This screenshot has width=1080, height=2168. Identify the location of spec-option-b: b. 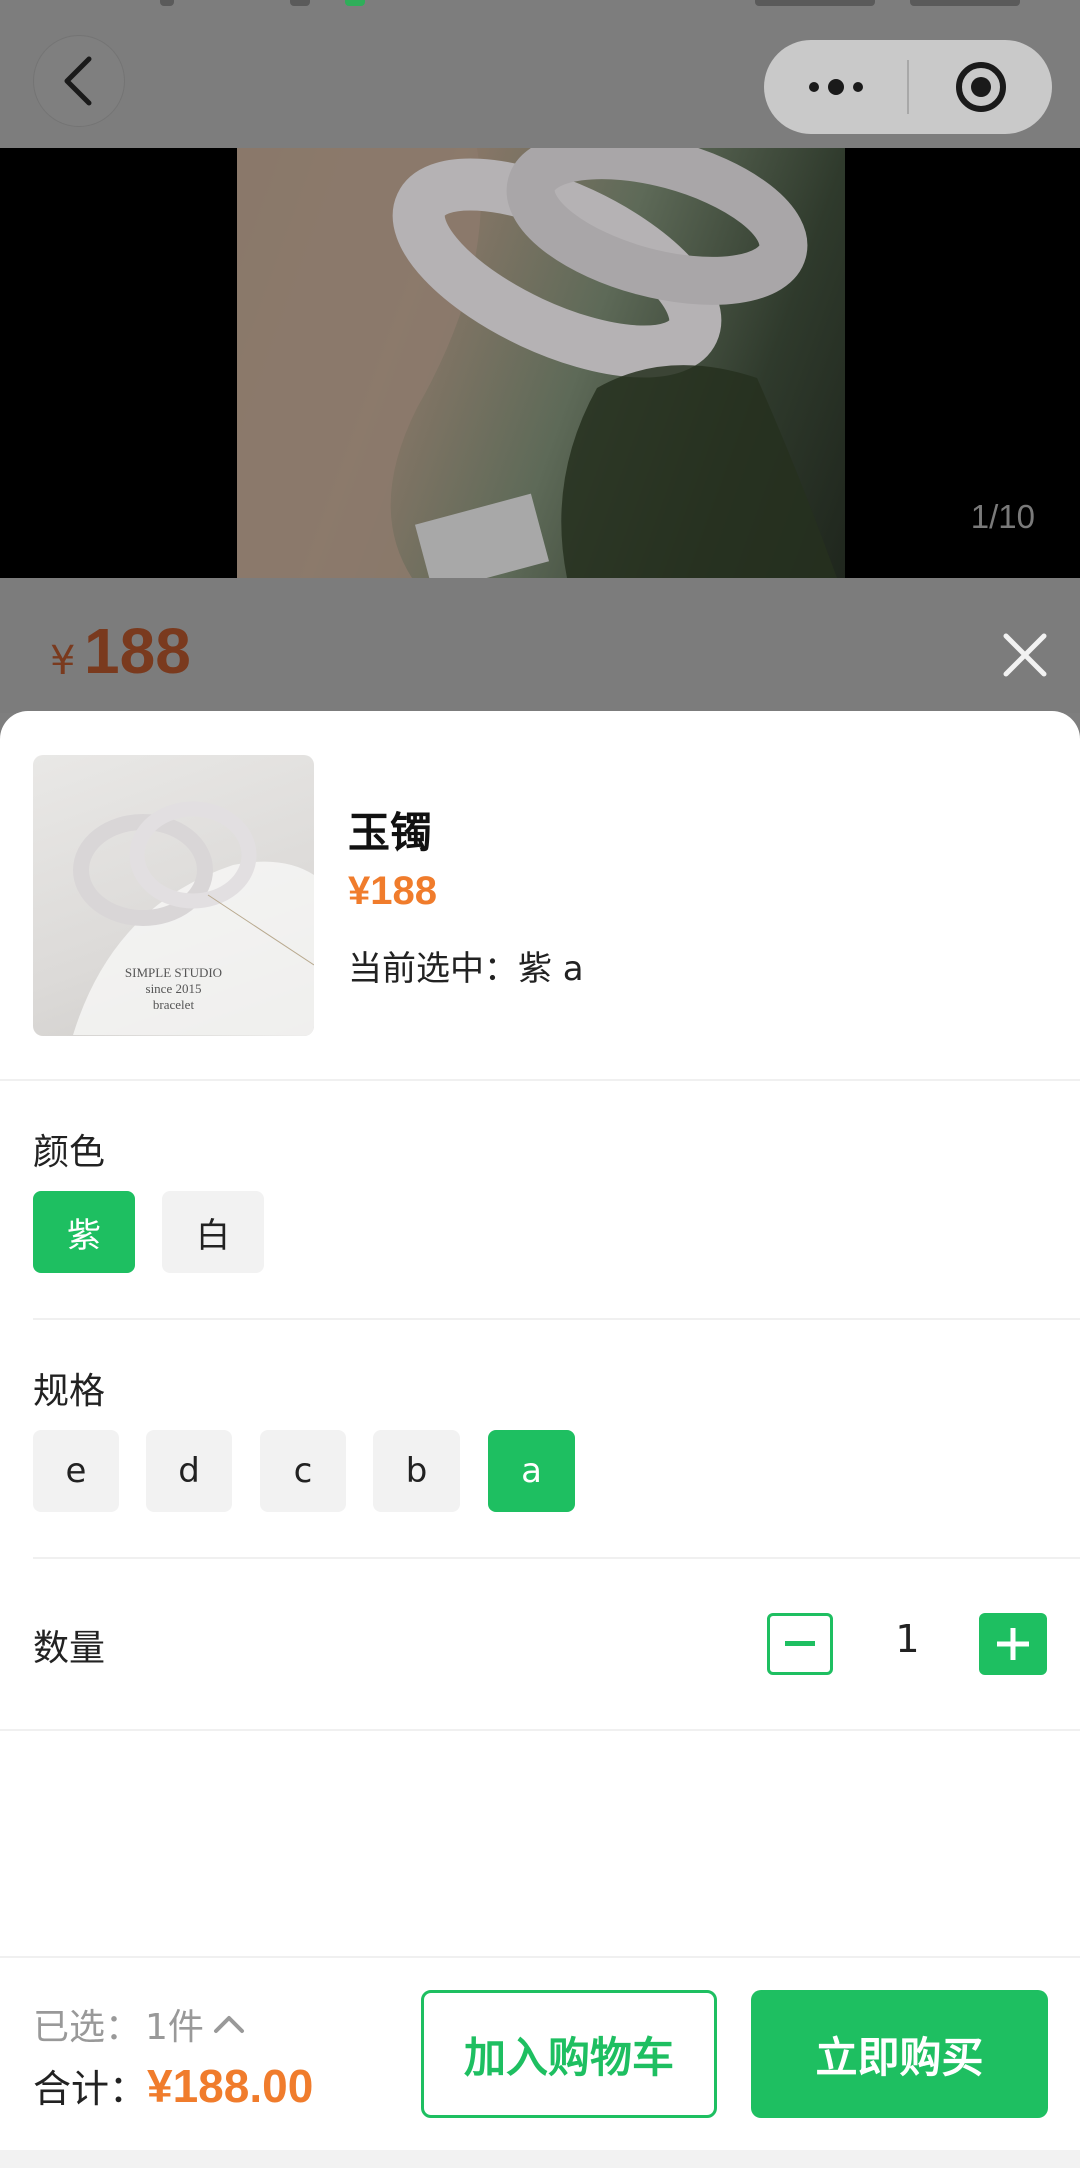
(416, 1471).